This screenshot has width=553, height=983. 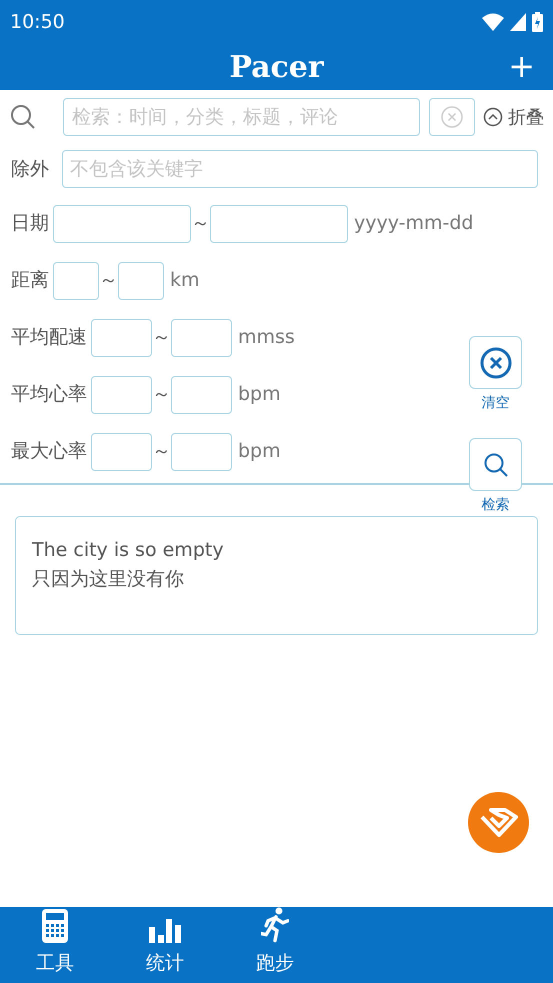 What do you see at coordinates (276, 67) in the screenshot?
I see `app-title: Pacer` at bounding box center [276, 67].